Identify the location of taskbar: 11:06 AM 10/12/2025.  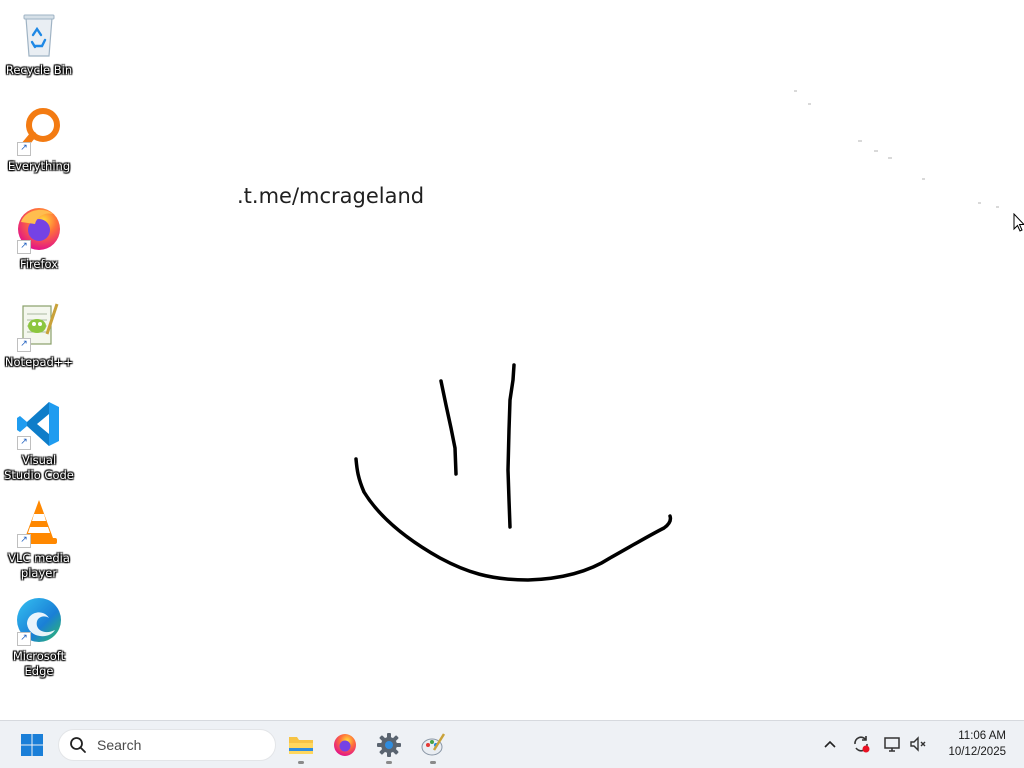
(512, 744).